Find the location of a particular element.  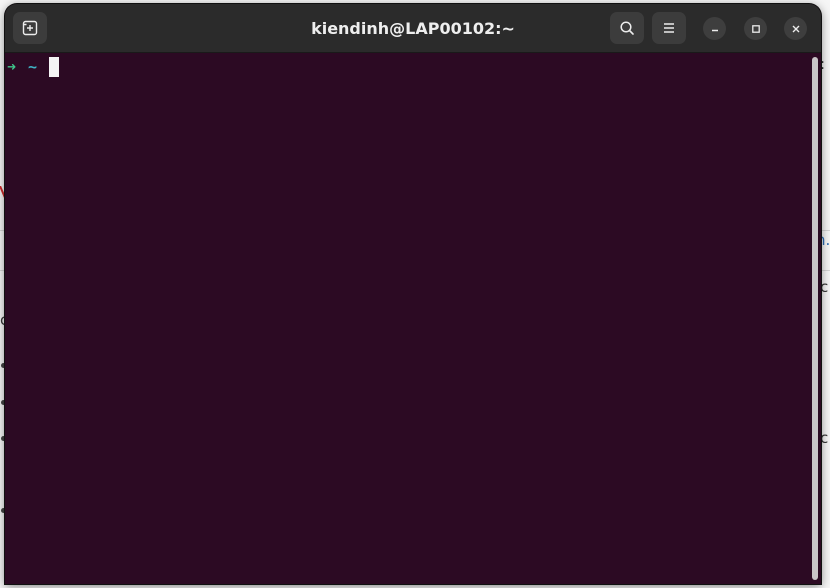

menu-button is located at coordinates (669, 28).